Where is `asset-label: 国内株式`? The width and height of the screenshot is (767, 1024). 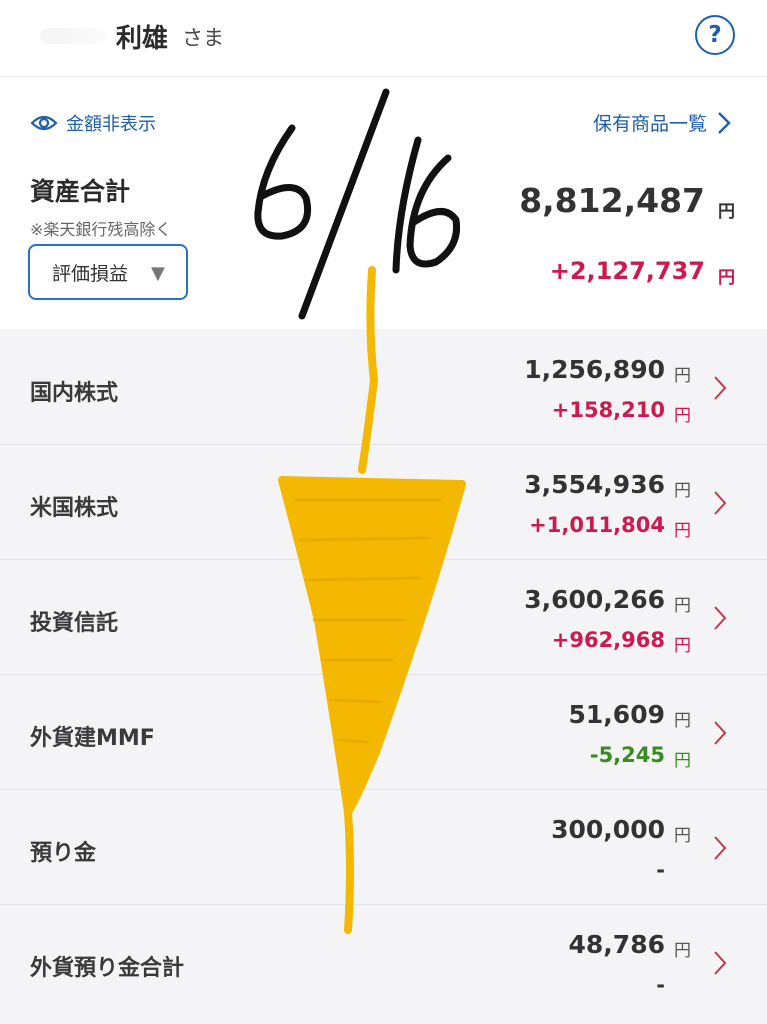
asset-label: 国内株式 is located at coordinates (74, 393).